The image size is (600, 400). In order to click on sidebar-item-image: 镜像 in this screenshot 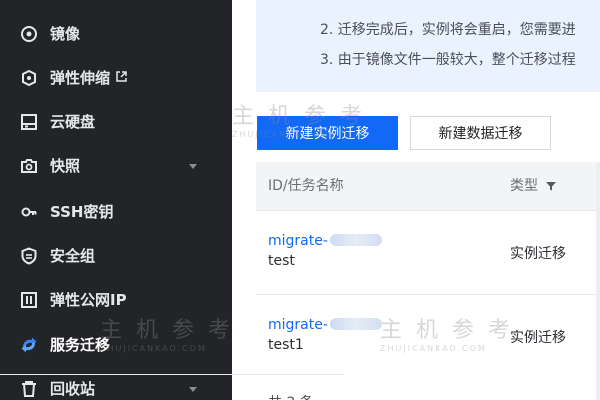, I will do `click(116, 34)`.